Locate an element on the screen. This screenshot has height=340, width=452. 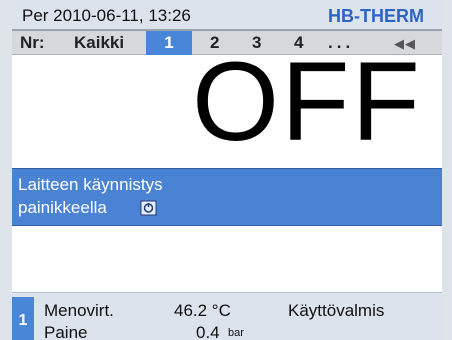
brand-logo: HB-THERM is located at coordinates (376, 16).